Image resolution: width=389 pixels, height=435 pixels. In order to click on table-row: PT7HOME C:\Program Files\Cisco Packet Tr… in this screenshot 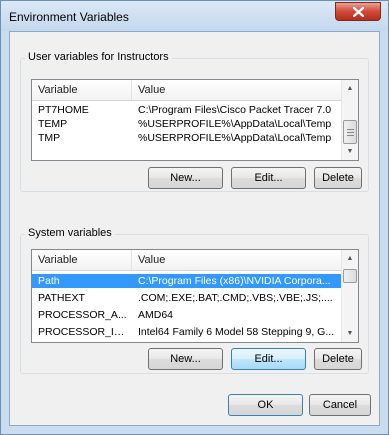, I will do `click(187, 110)`.